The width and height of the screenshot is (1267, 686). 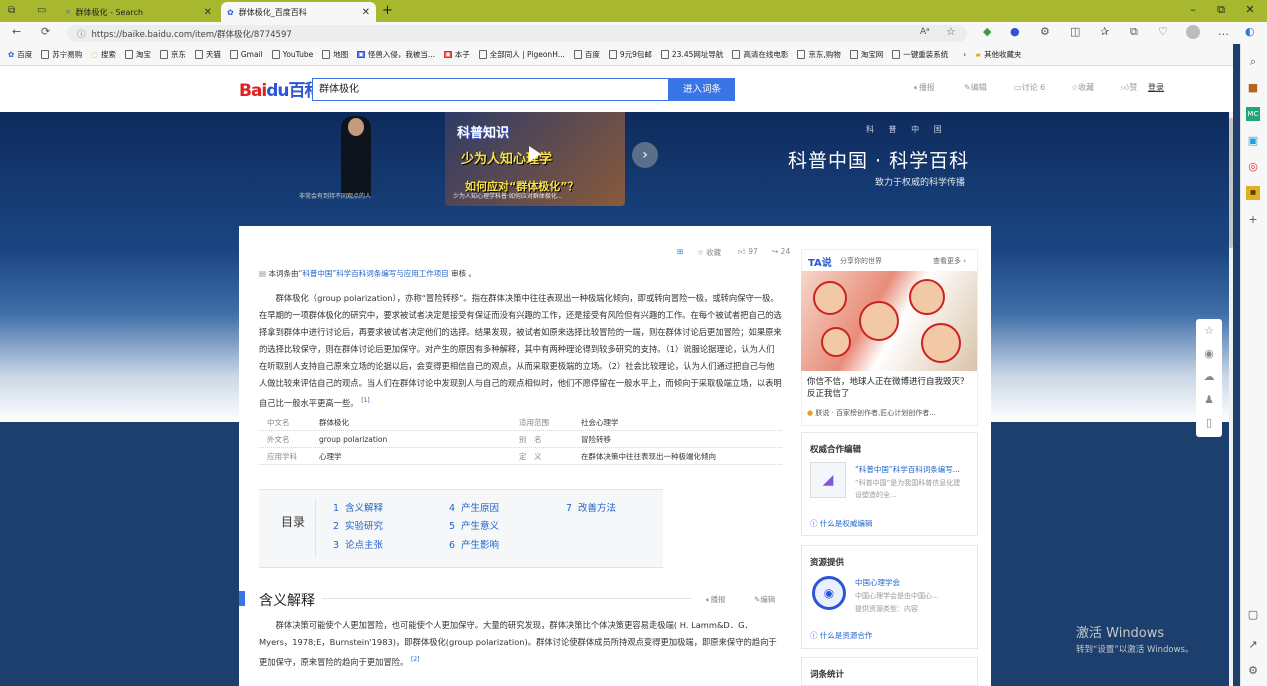 What do you see at coordinates (1253, 114) in the screenshot?
I see `sidebar-mc-icon: MC` at bounding box center [1253, 114].